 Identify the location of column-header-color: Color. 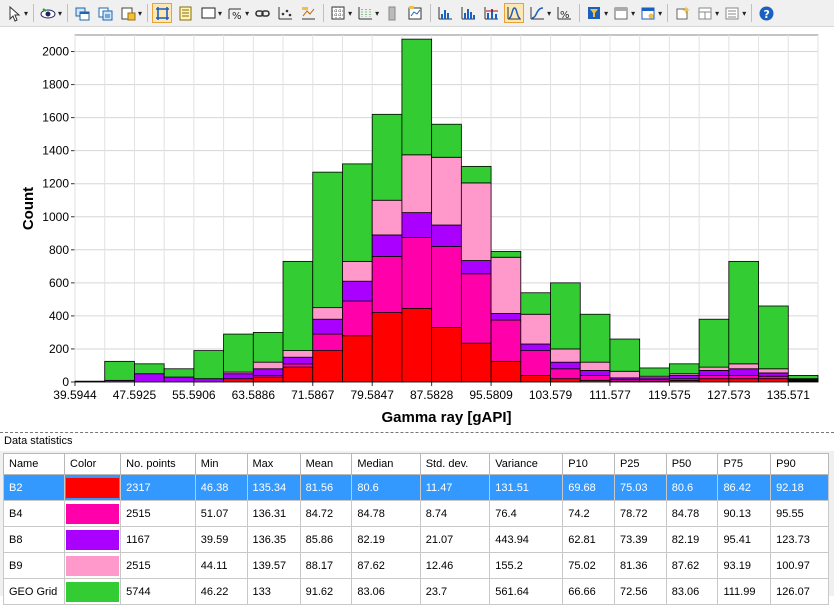
(93, 464).